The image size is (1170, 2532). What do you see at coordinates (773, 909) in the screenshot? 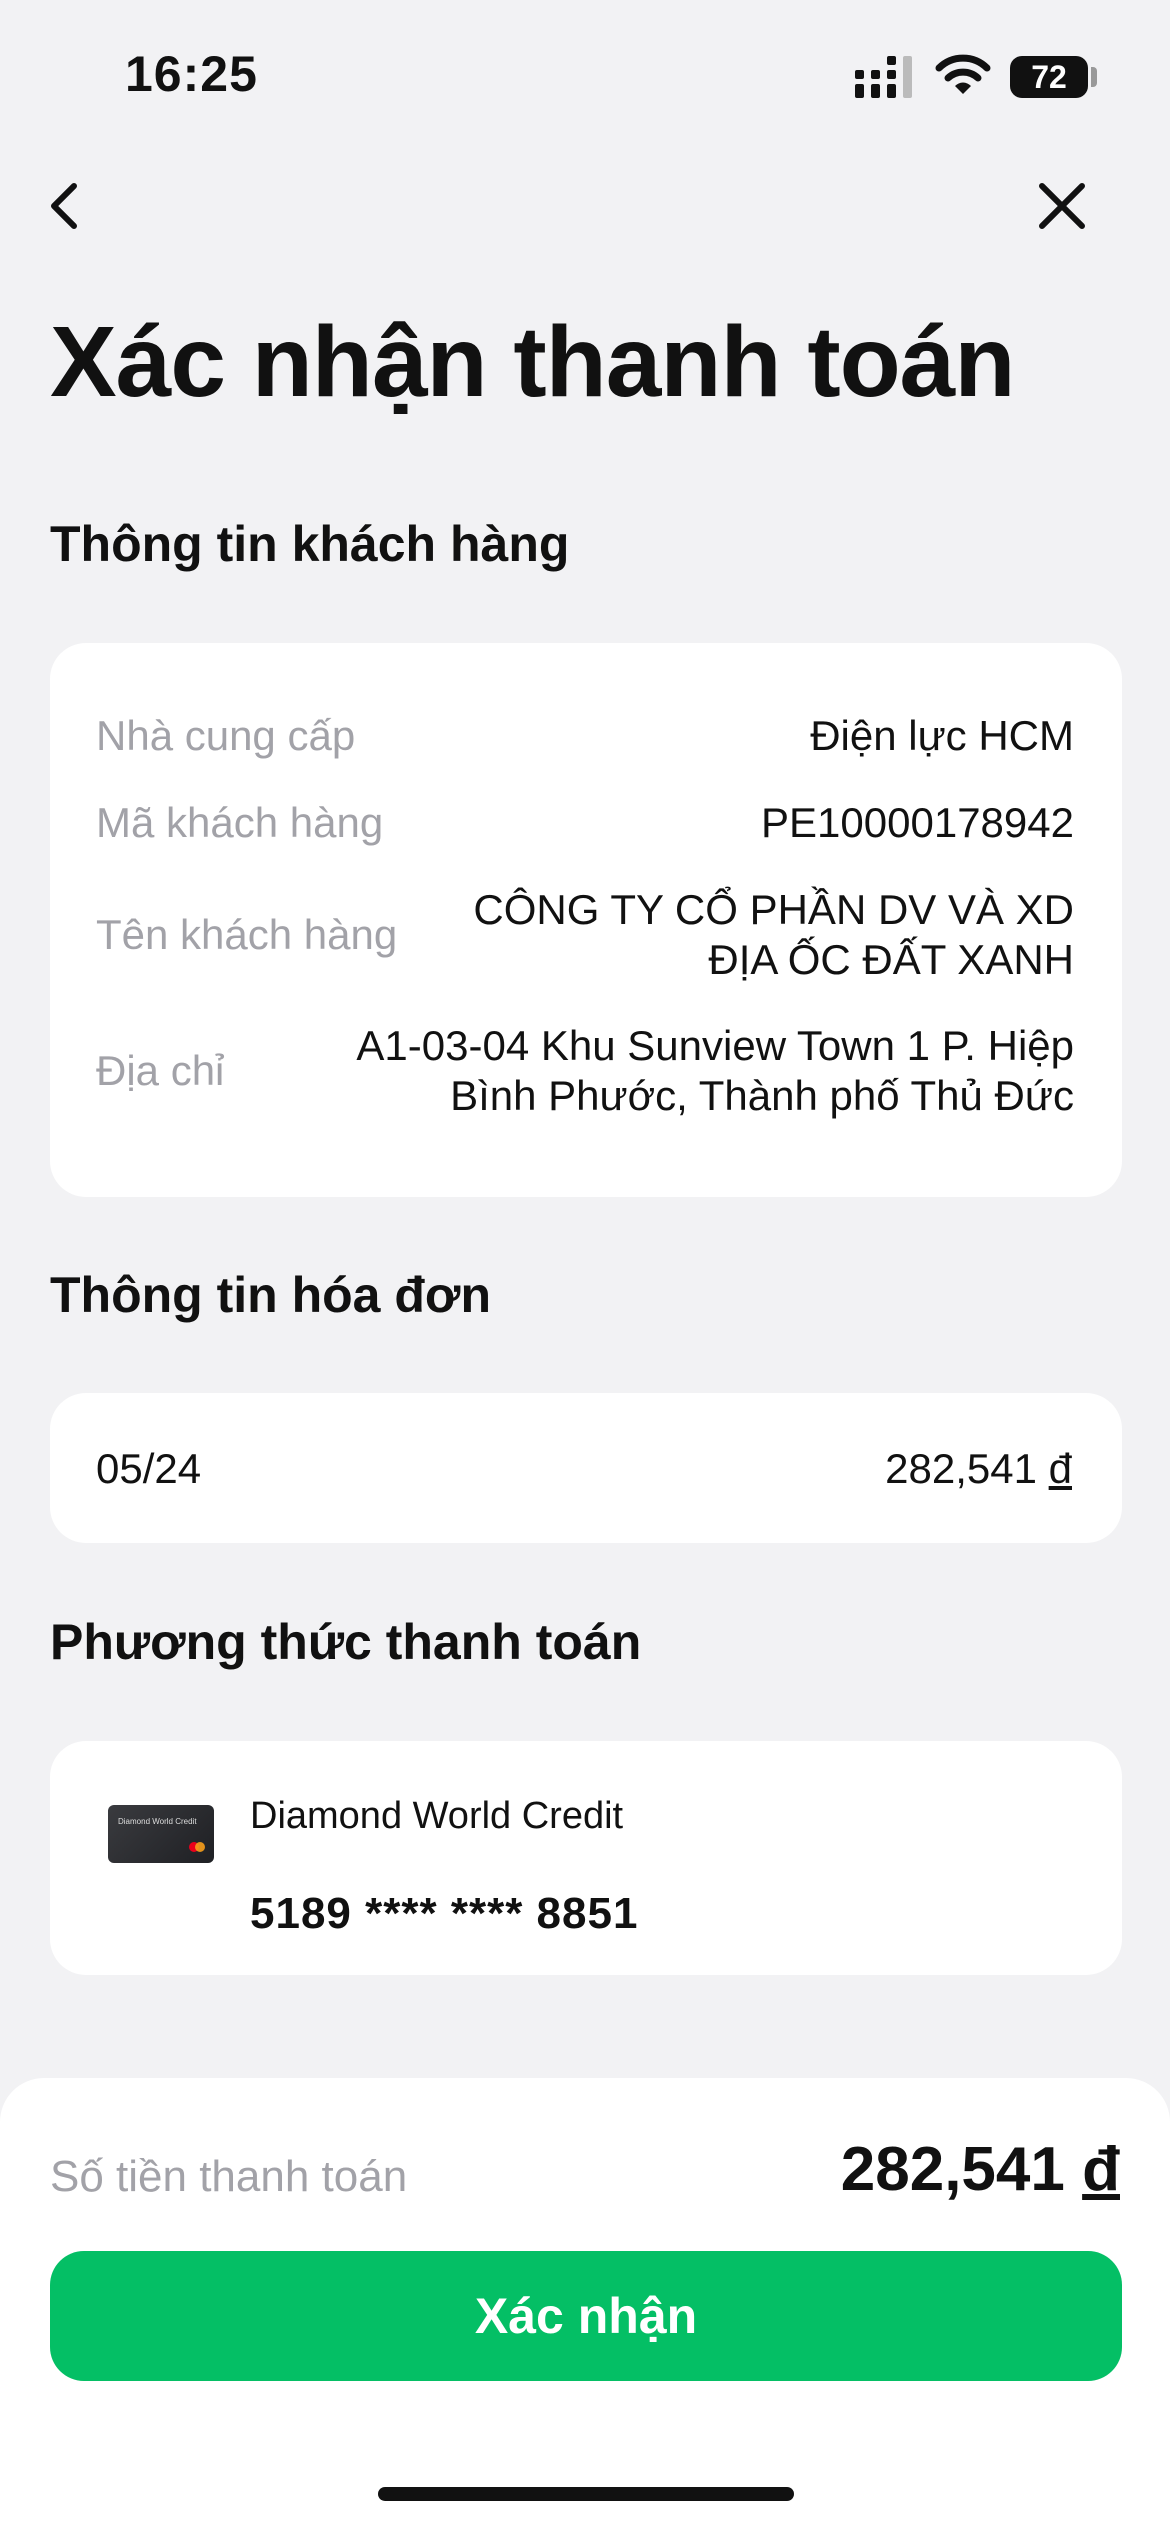
I see `customer-name-line-1: CÔNG TY CỔ PHẦN DV VÀ XD` at bounding box center [773, 909].